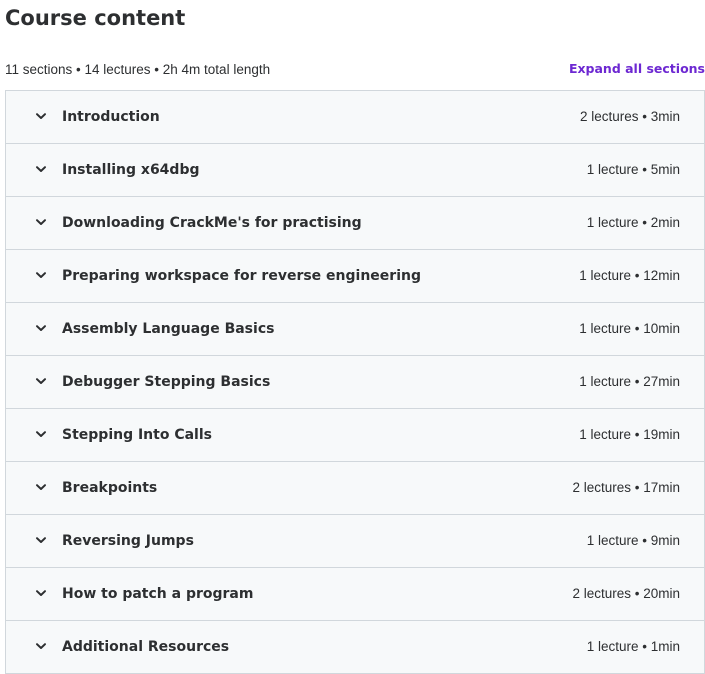 The image size is (705, 674). What do you see at coordinates (355, 647) in the screenshot?
I see `section-additional-resources: Additional Resources 1 lecture • 1min` at bounding box center [355, 647].